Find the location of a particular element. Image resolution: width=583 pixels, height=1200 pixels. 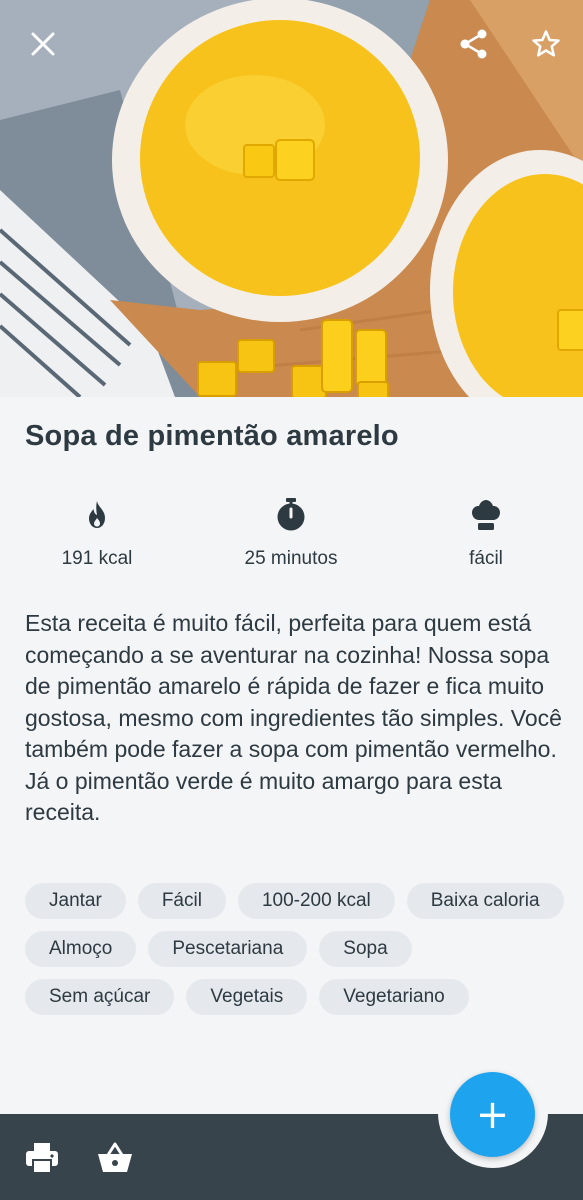

time-stat: 25 minutos is located at coordinates (291, 533).